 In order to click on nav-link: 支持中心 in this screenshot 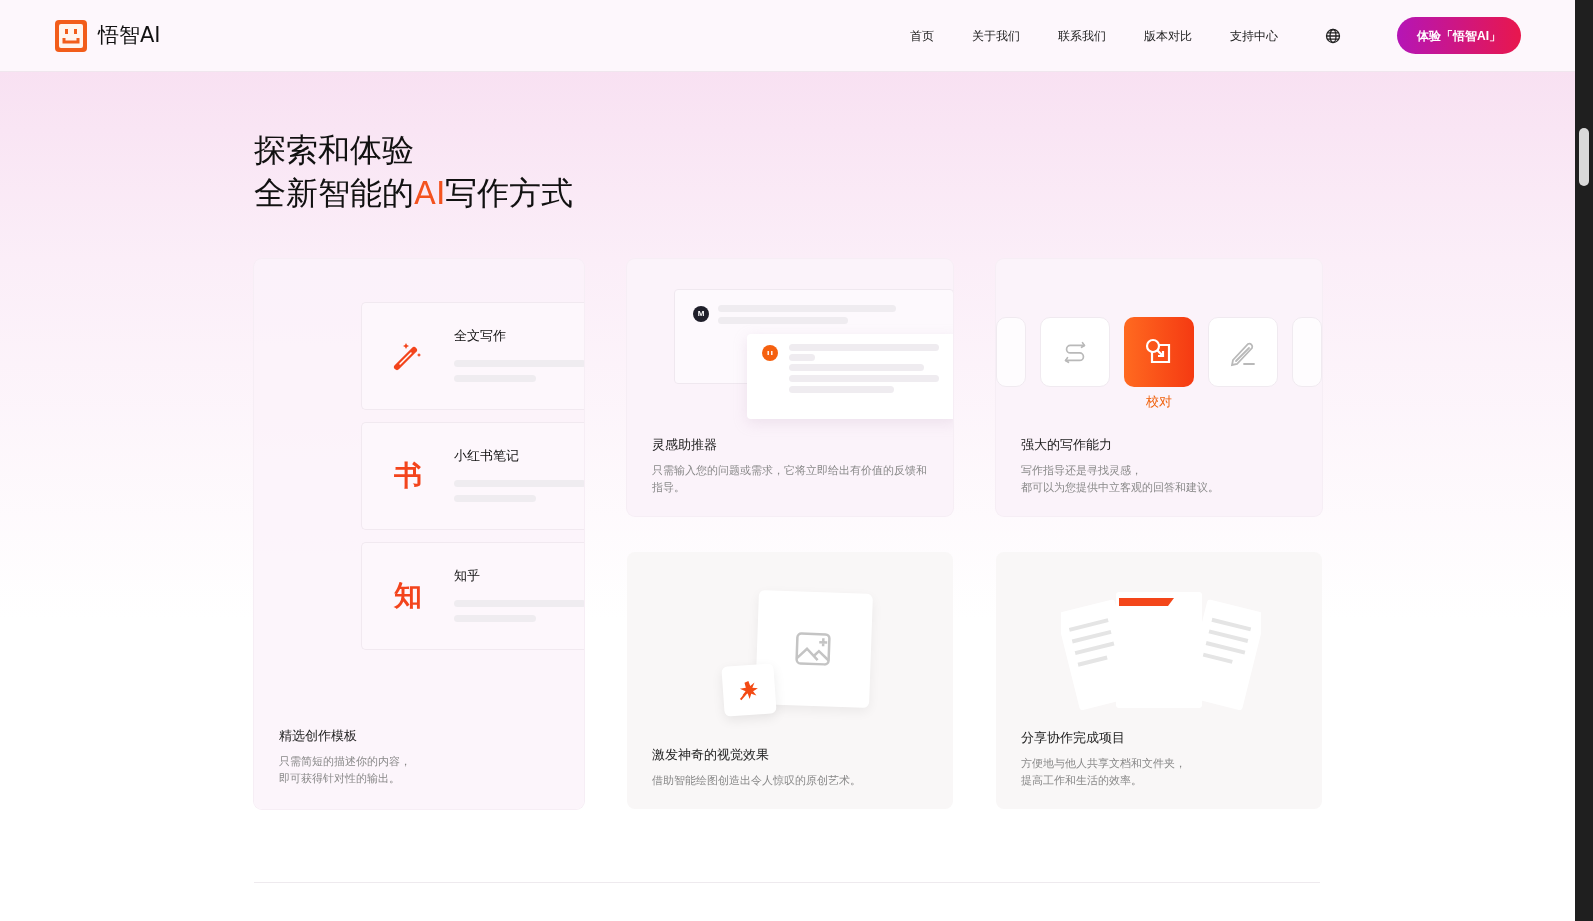, I will do `click(1254, 35)`.